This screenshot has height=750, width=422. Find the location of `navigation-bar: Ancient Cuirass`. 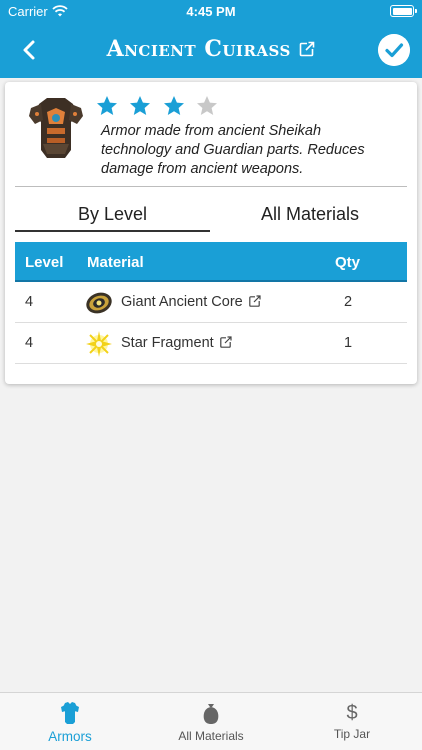

navigation-bar: Ancient Cuirass is located at coordinates (211, 50).